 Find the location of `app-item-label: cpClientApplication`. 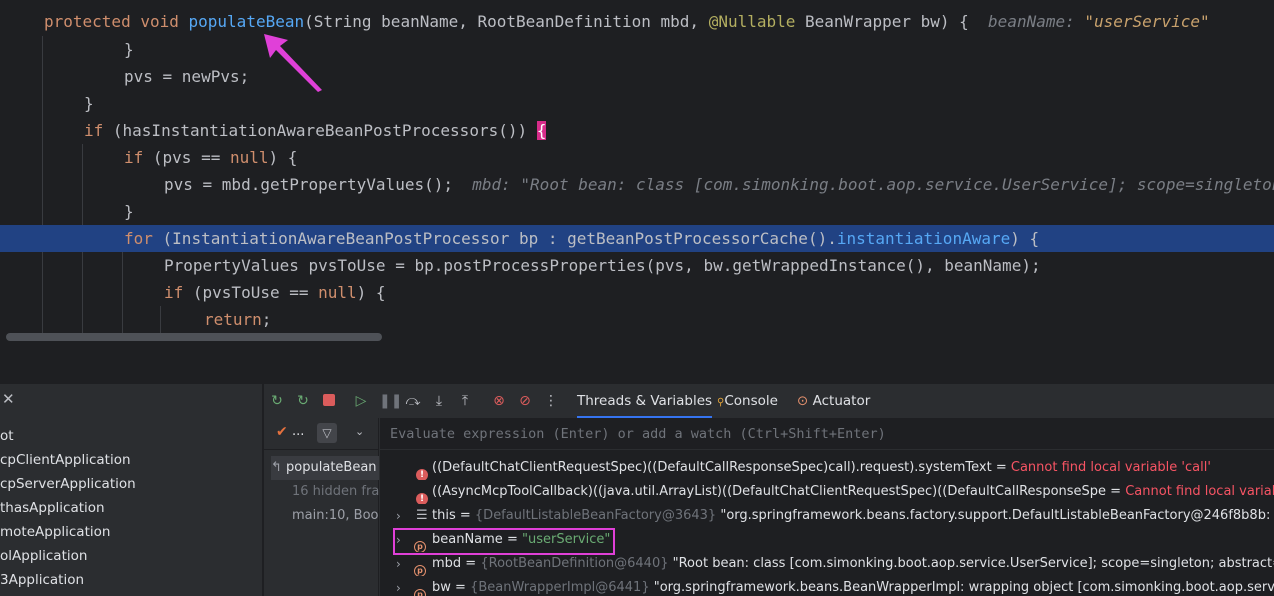

app-item-label: cpClientApplication is located at coordinates (65, 460).